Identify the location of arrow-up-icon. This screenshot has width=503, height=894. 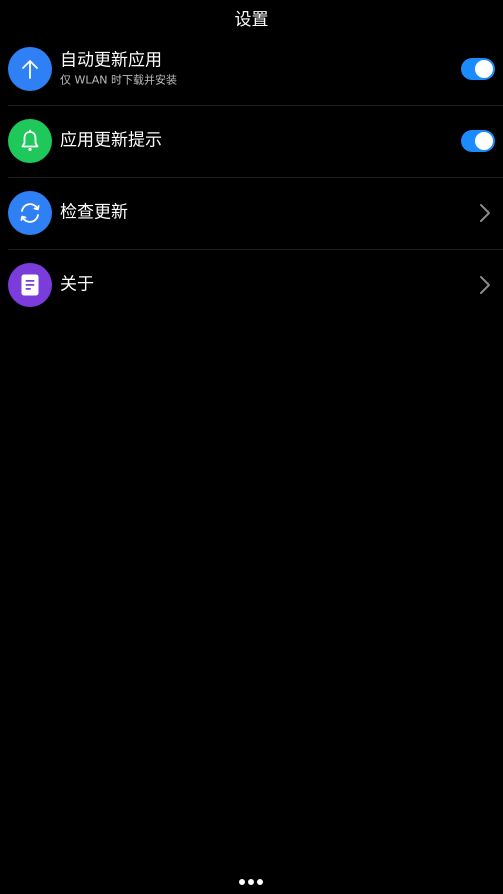
(30, 69).